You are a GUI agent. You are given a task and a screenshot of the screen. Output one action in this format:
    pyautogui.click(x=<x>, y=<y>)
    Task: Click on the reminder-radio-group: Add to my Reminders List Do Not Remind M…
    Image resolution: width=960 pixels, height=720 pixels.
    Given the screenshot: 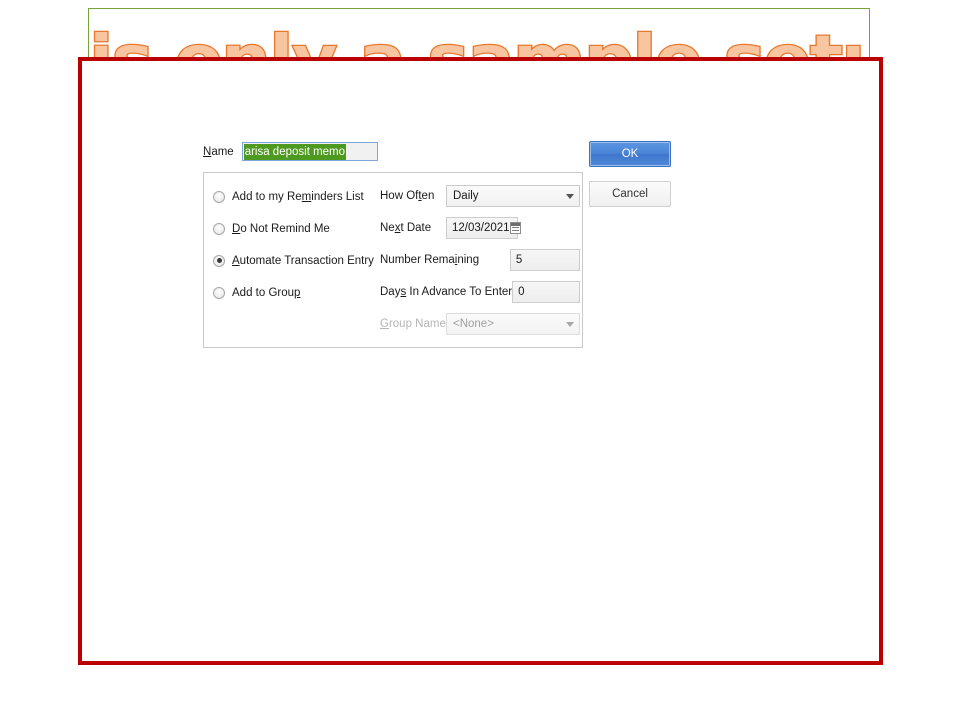 What is the action you would take?
    pyautogui.click(x=298, y=248)
    